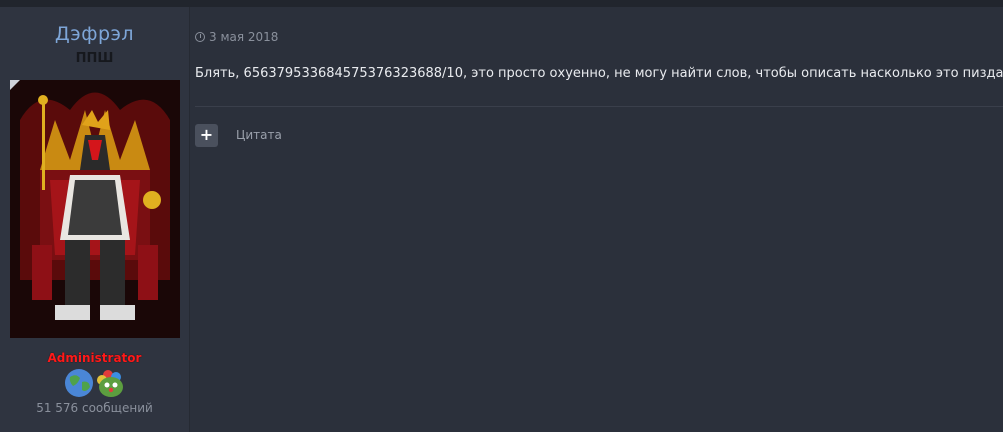 This screenshot has height=432, width=1003. What do you see at coordinates (200, 37) in the screenshot?
I see `clock-icon` at bounding box center [200, 37].